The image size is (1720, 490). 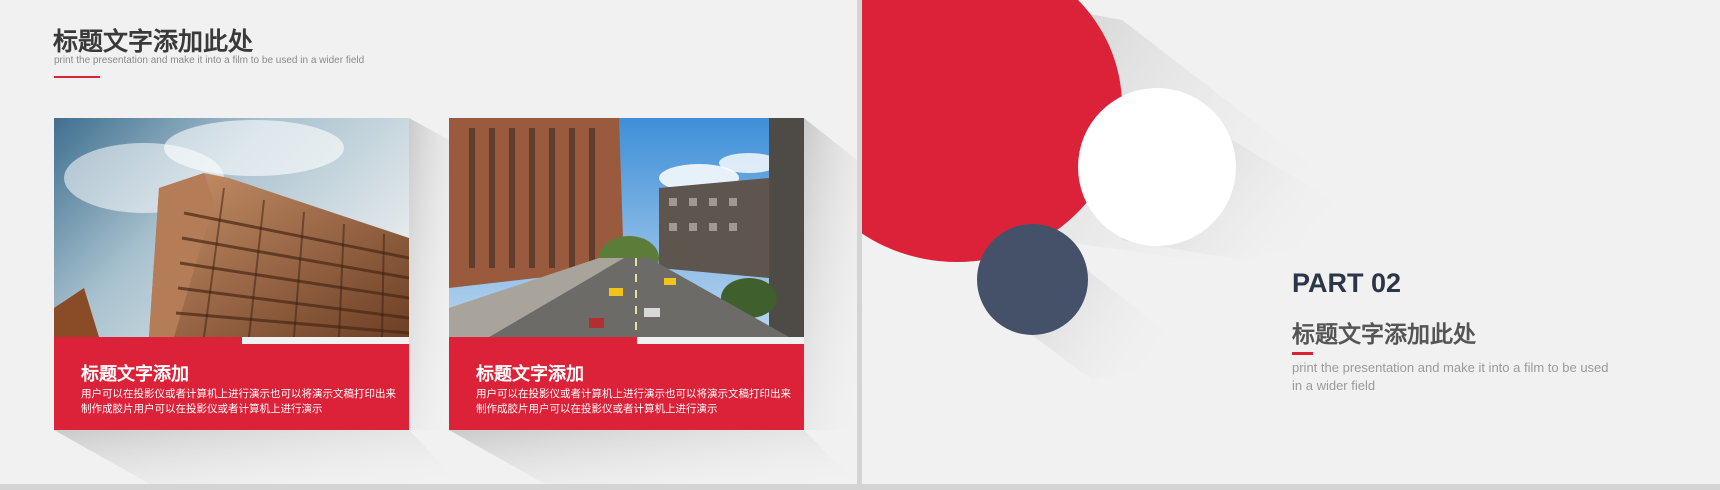 What do you see at coordinates (1384, 334) in the screenshot?
I see `part-title: 标题文字添加此处` at bounding box center [1384, 334].